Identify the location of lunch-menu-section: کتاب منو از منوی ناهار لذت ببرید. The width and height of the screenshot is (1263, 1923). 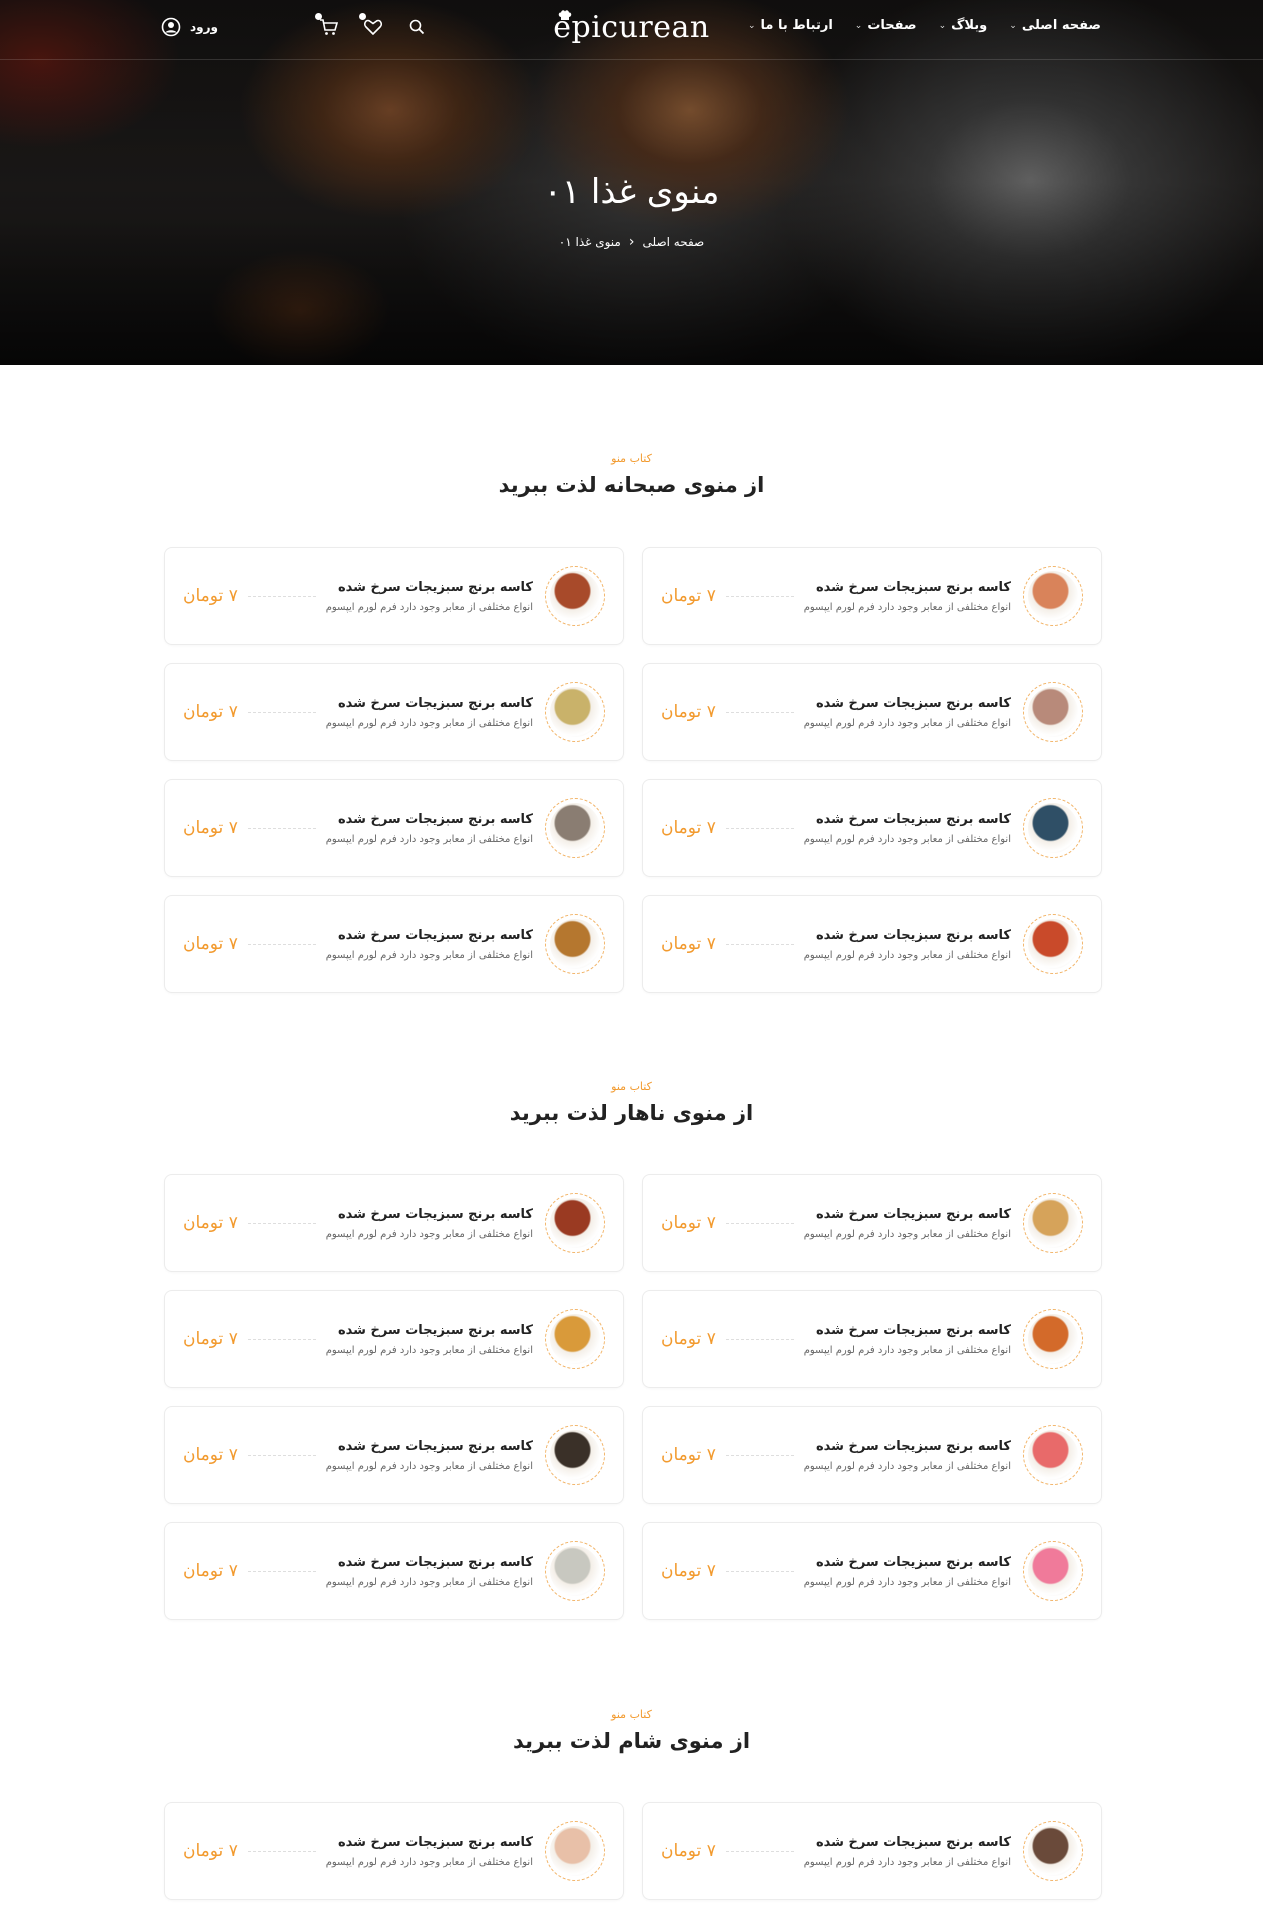
(631, 1102).